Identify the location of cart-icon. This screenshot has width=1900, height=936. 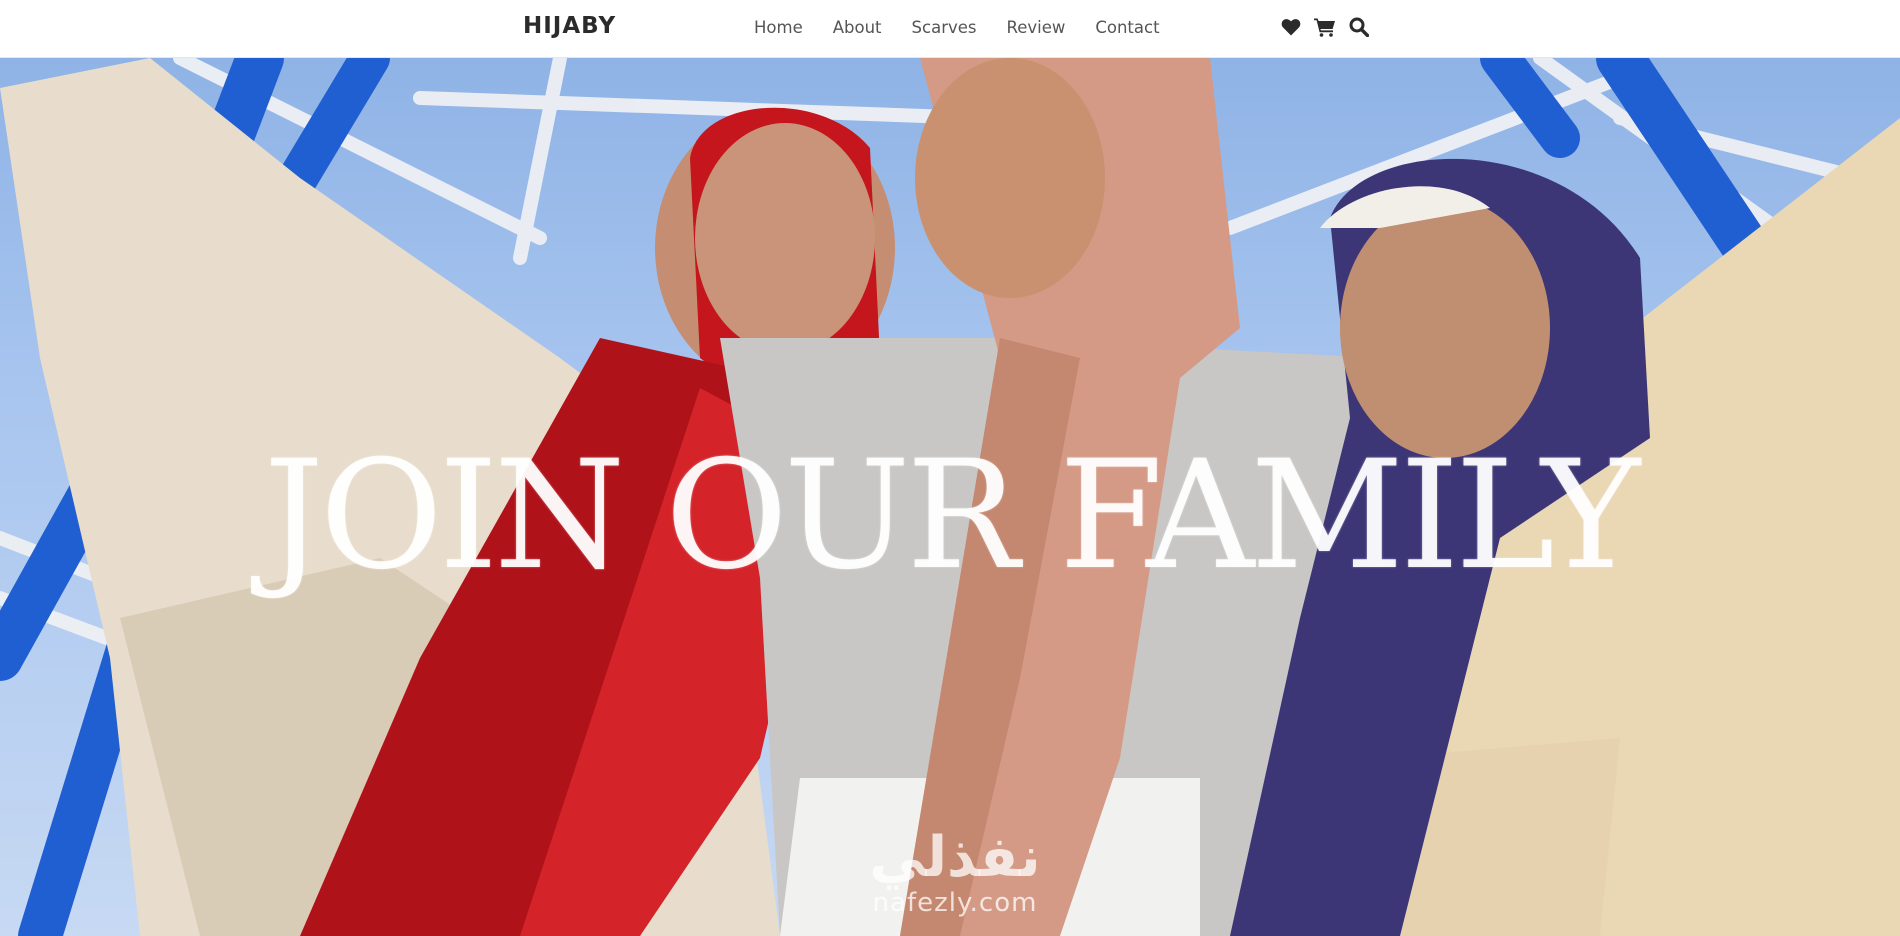
(1325, 27).